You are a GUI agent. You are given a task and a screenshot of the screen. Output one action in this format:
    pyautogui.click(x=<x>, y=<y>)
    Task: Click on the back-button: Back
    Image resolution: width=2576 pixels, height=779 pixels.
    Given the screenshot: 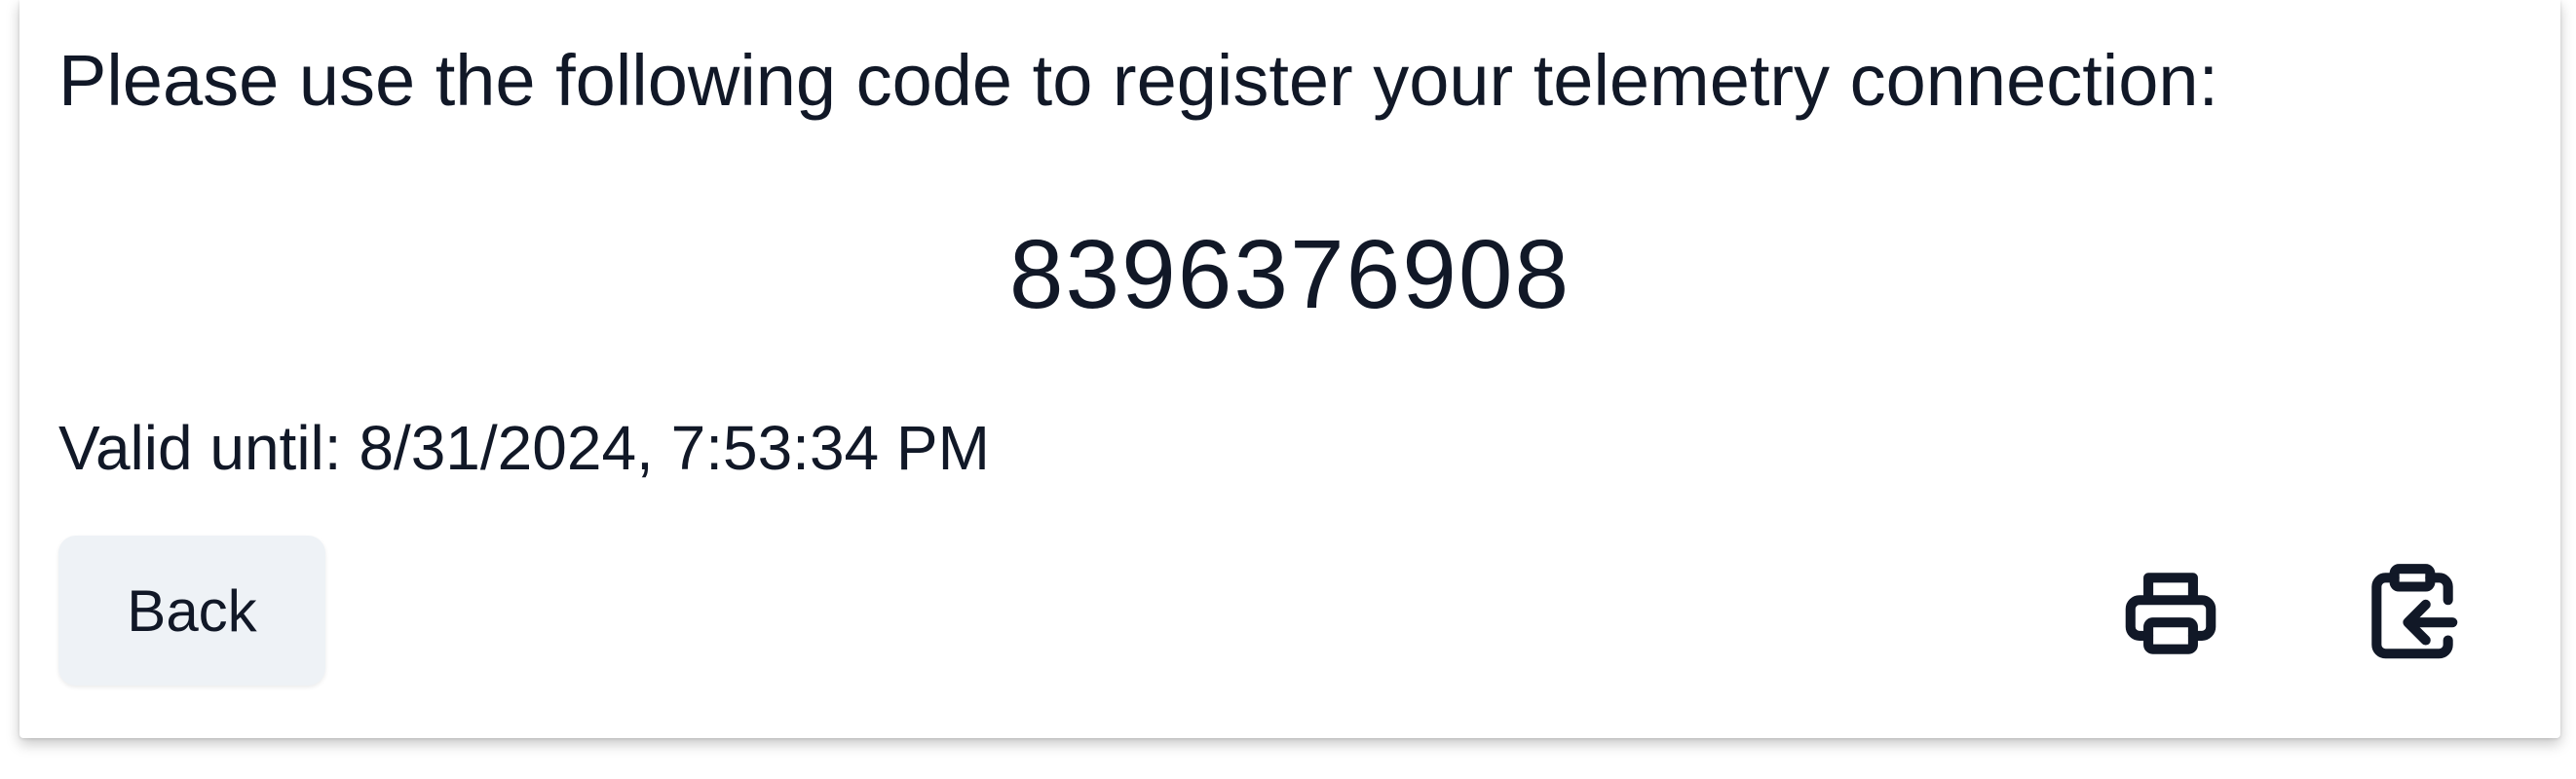 What is the action you would take?
    pyautogui.click(x=191, y=611)
    